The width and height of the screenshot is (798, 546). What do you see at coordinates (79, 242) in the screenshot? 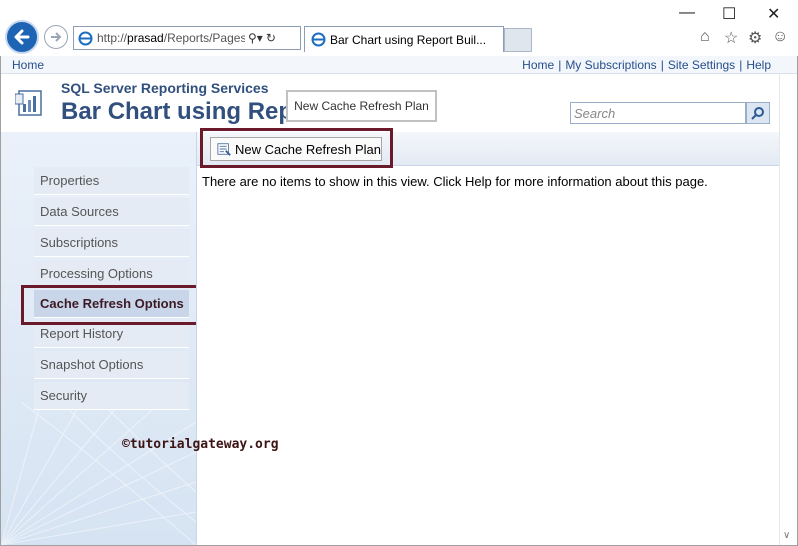
I see `nav-item-label: Subscriptions` at bounding box center [79, 242].